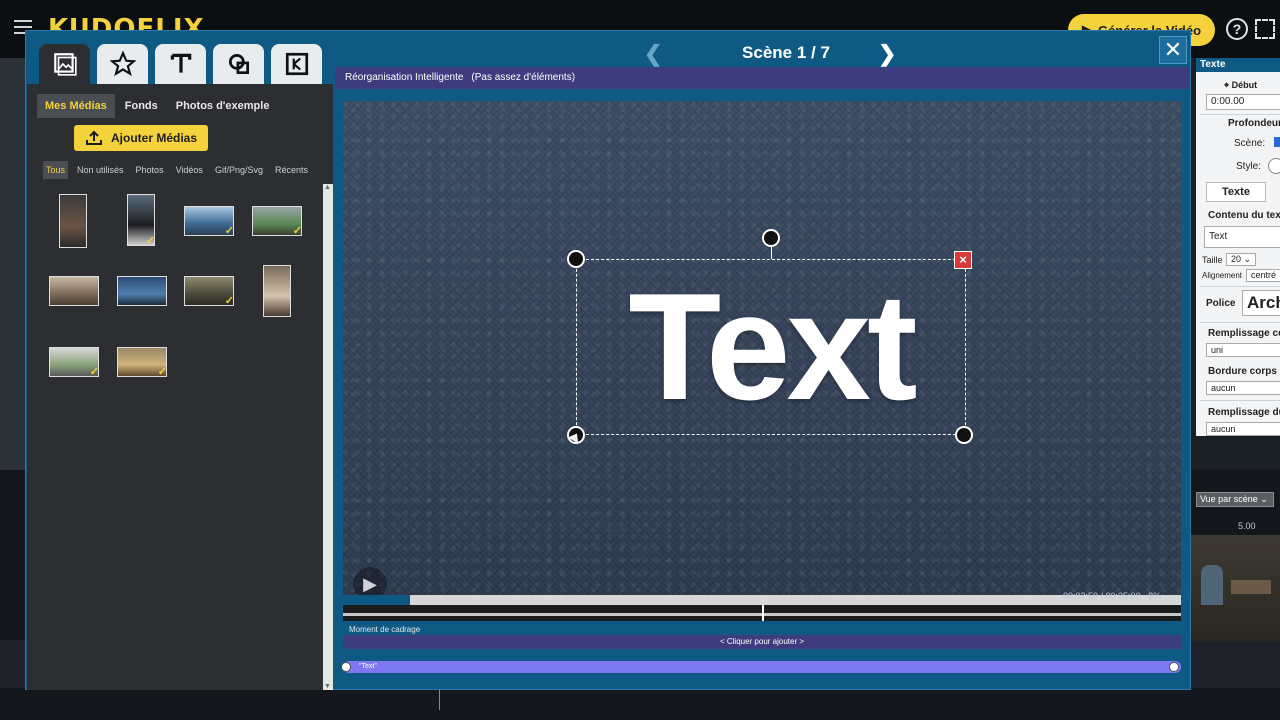 This screenshot has height=720, width=1280. What do you see at coordinates (189, 170) in the screenshot?
I see `filter-videos: Vidéos` at bounding box center [189, 170].